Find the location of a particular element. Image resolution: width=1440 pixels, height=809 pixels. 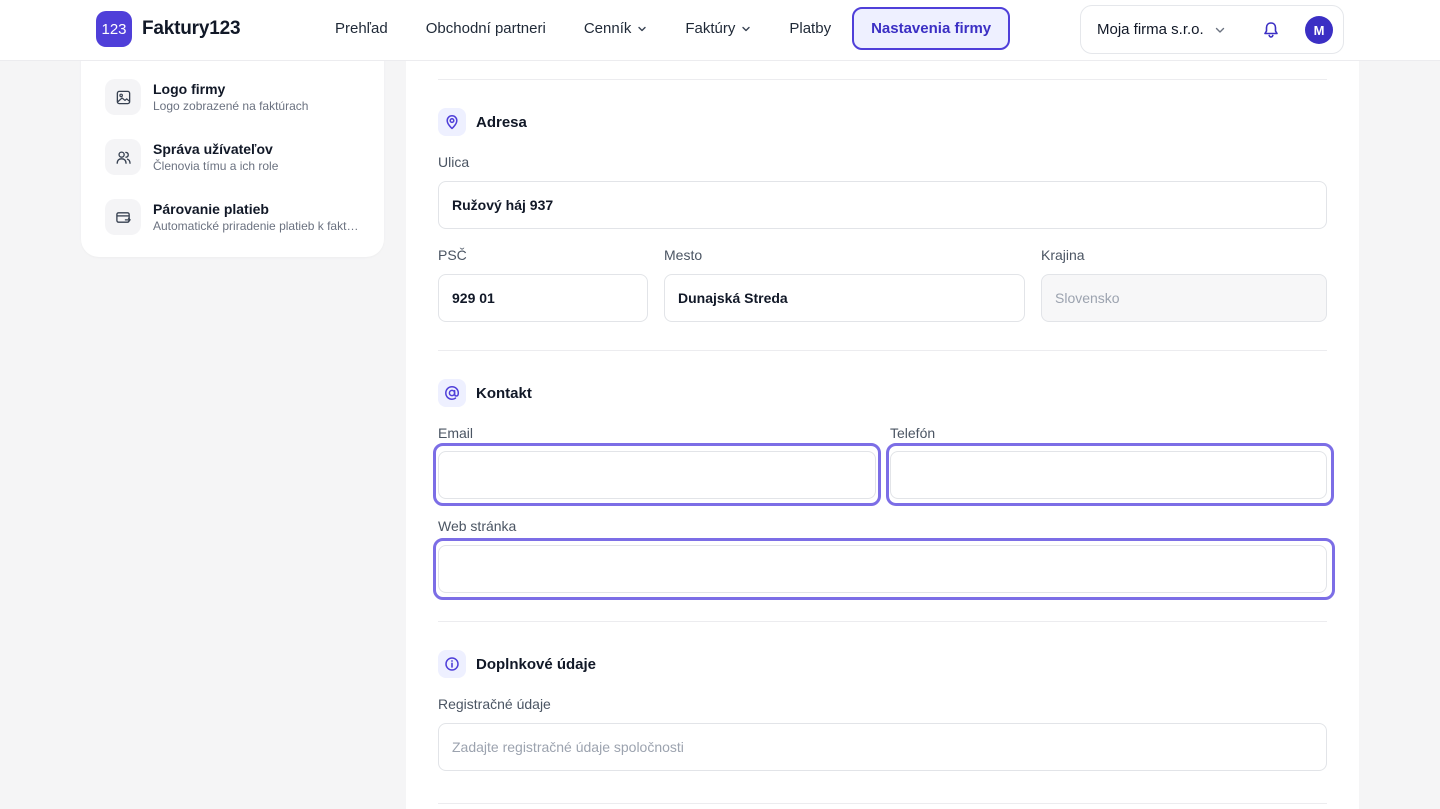

nav-item-platby: Platby is located at coordinates (810, 28).